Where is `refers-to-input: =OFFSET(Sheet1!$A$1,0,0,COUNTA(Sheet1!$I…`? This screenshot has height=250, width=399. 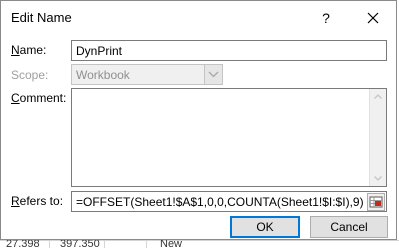 refers-to-input: =OFFSET(Sheet1!$A$1,0,0,COUNTA(Sheet1!$I… is located at coordinates (229, 201).